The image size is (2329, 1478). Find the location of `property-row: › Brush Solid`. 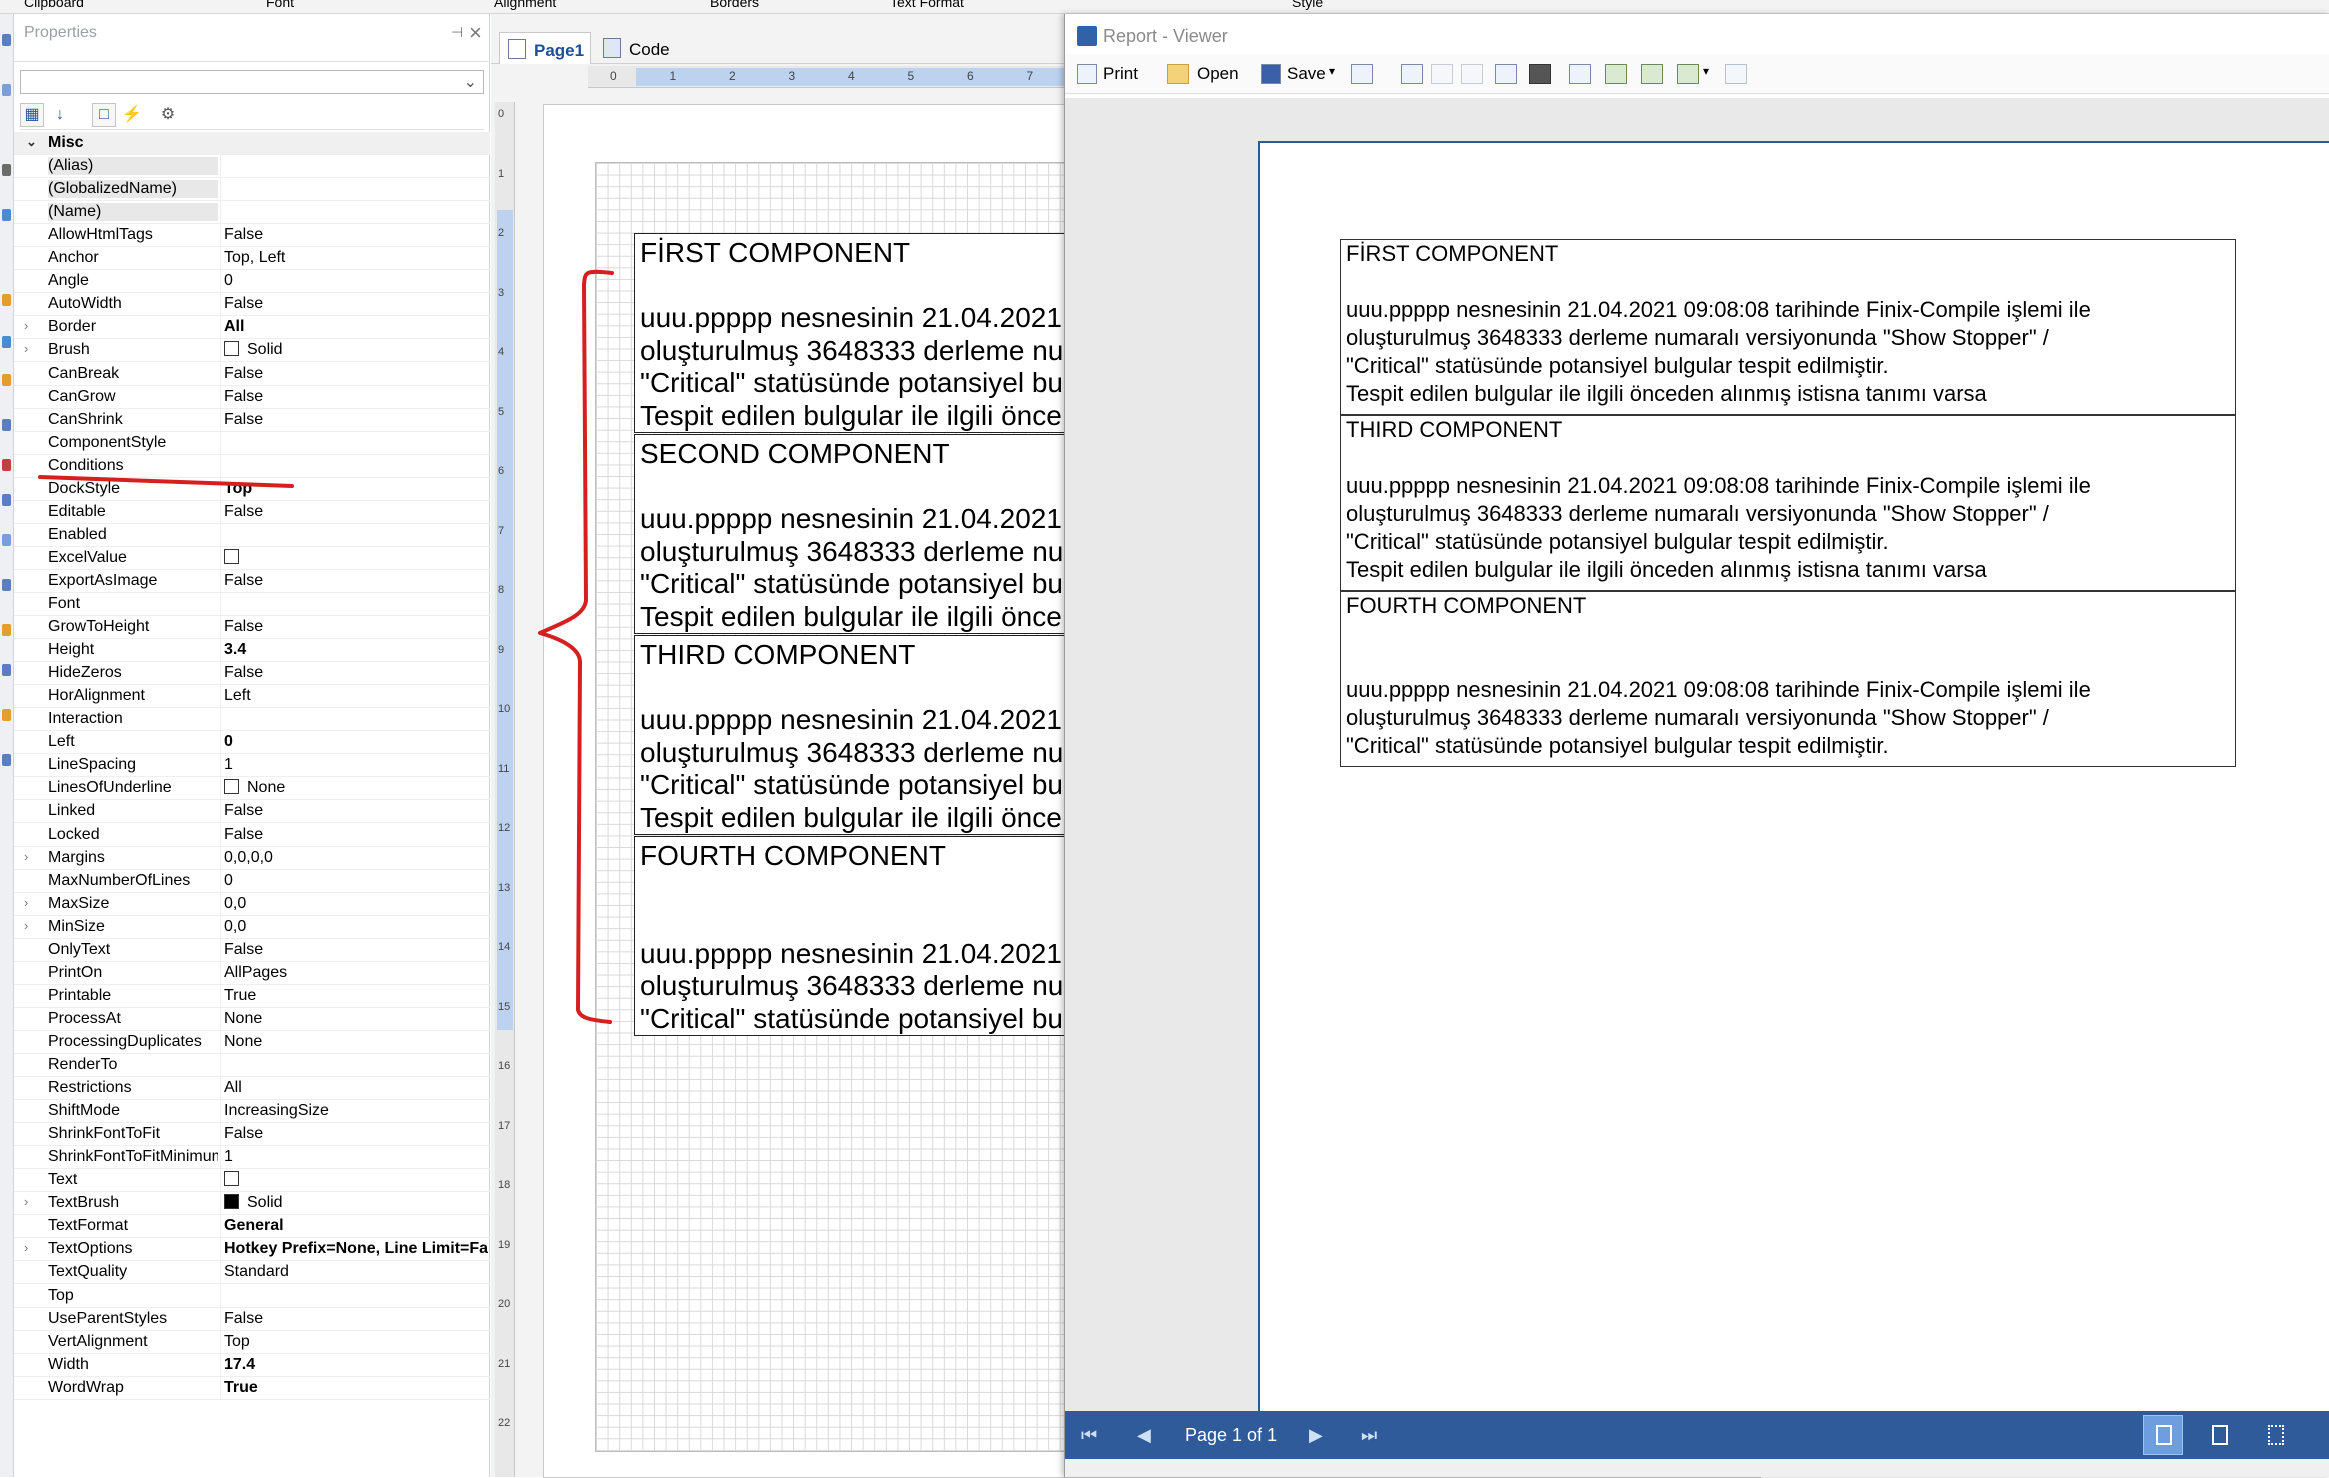

property-row: › Brush Solid is located at coordinates (252, 351).